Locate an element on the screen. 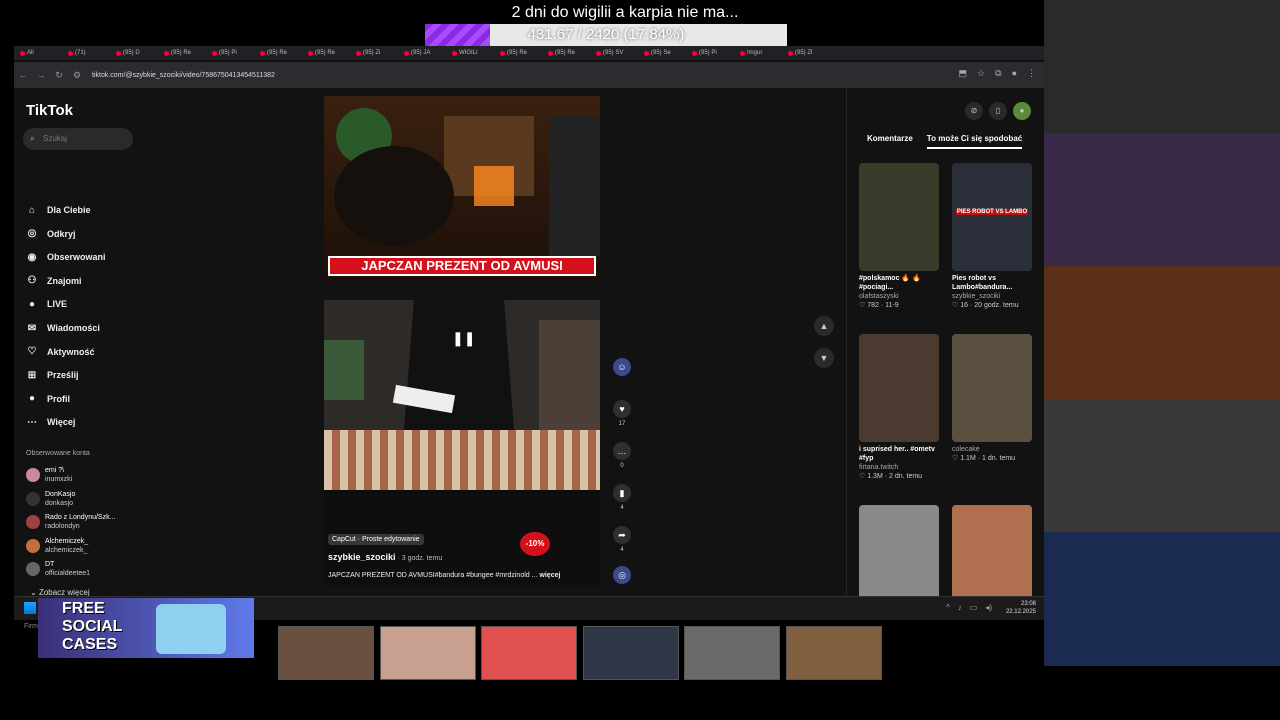 Image resolution: width=1280 pixels, height=720 pixels. save-count: 4 is located at coordinates (622, 508).